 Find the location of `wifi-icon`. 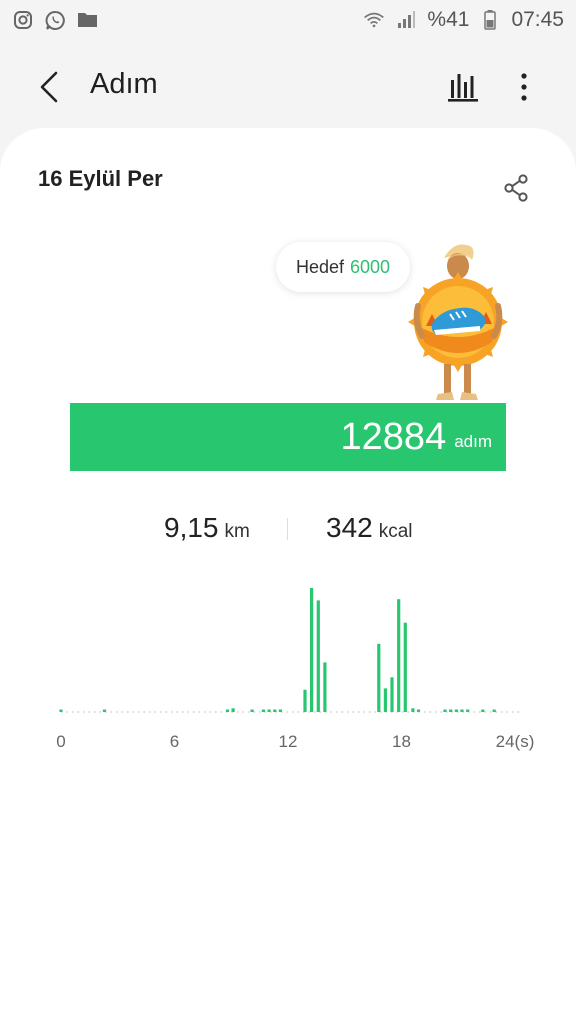

wifi-icon is located at coordinates (374, 20).